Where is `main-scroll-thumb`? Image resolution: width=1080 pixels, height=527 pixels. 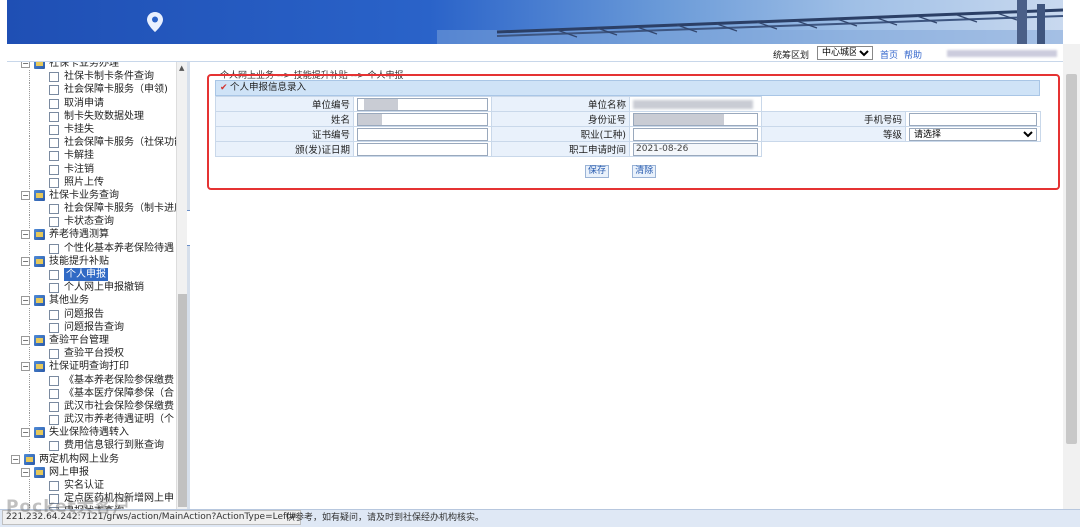 main-scroll-thumb is located at coordinates (1071, 259).